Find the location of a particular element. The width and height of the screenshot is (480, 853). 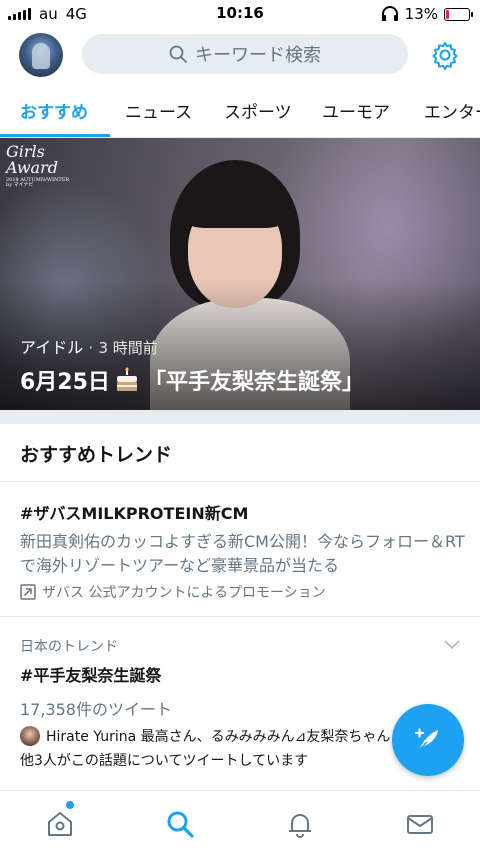

hero-time: 3 時間前 is located at coordinates (128, 348).